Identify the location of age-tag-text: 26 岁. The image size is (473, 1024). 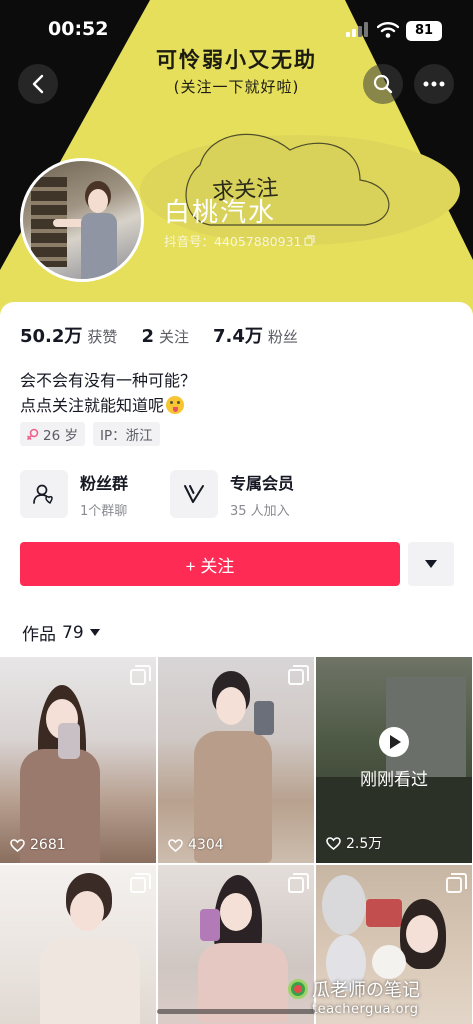
(60, 436).